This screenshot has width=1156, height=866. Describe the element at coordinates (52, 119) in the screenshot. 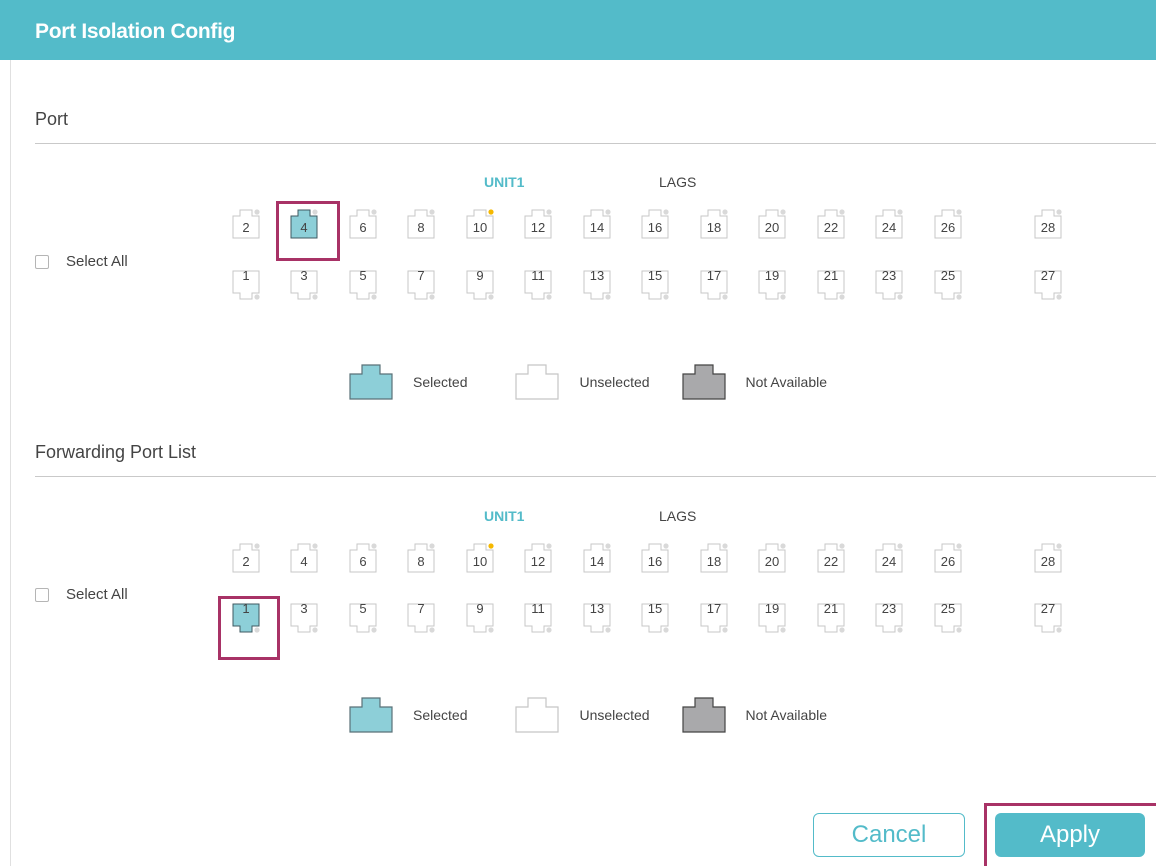

I see `port-section-title: Port` at that location.